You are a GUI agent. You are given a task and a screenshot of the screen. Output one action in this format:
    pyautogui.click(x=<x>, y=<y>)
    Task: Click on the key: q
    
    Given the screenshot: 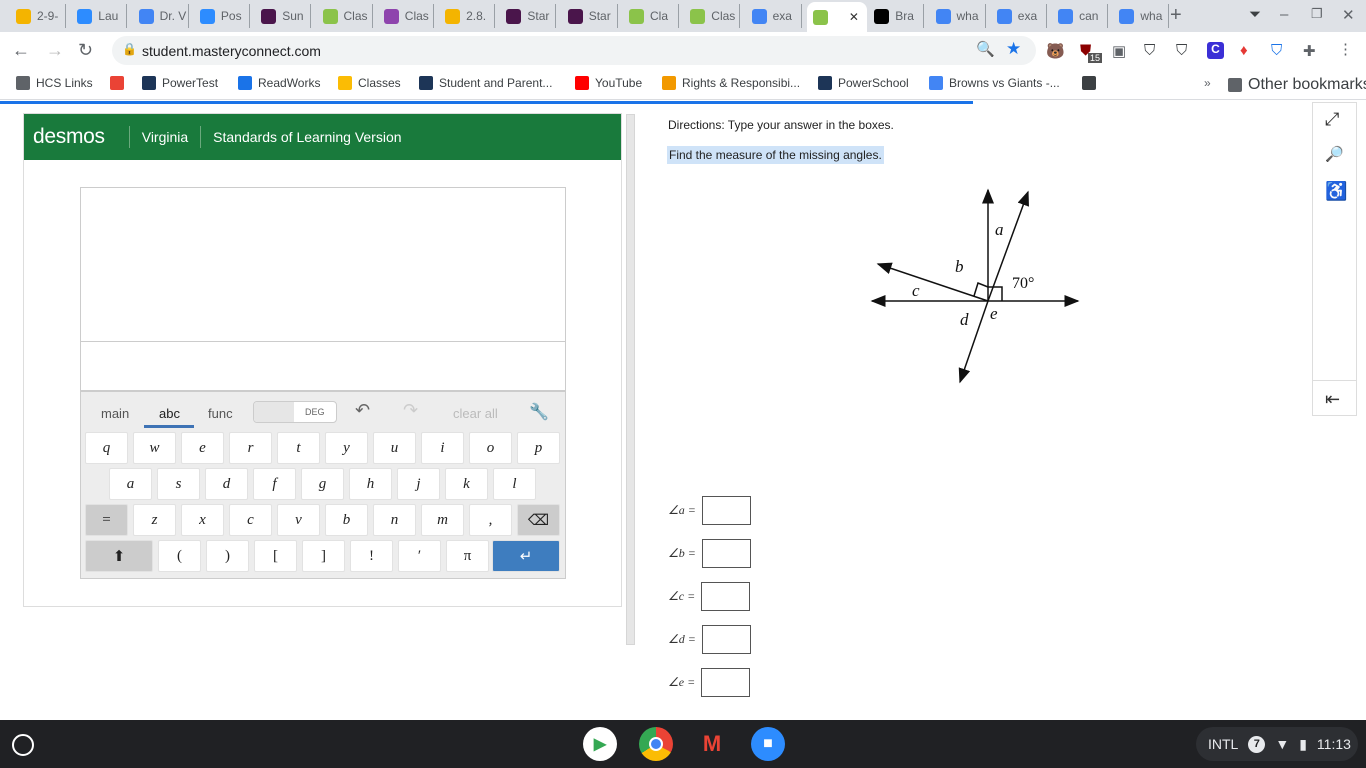 What is the action you would take?
    pyautogui.click(x=106, y=448)
    